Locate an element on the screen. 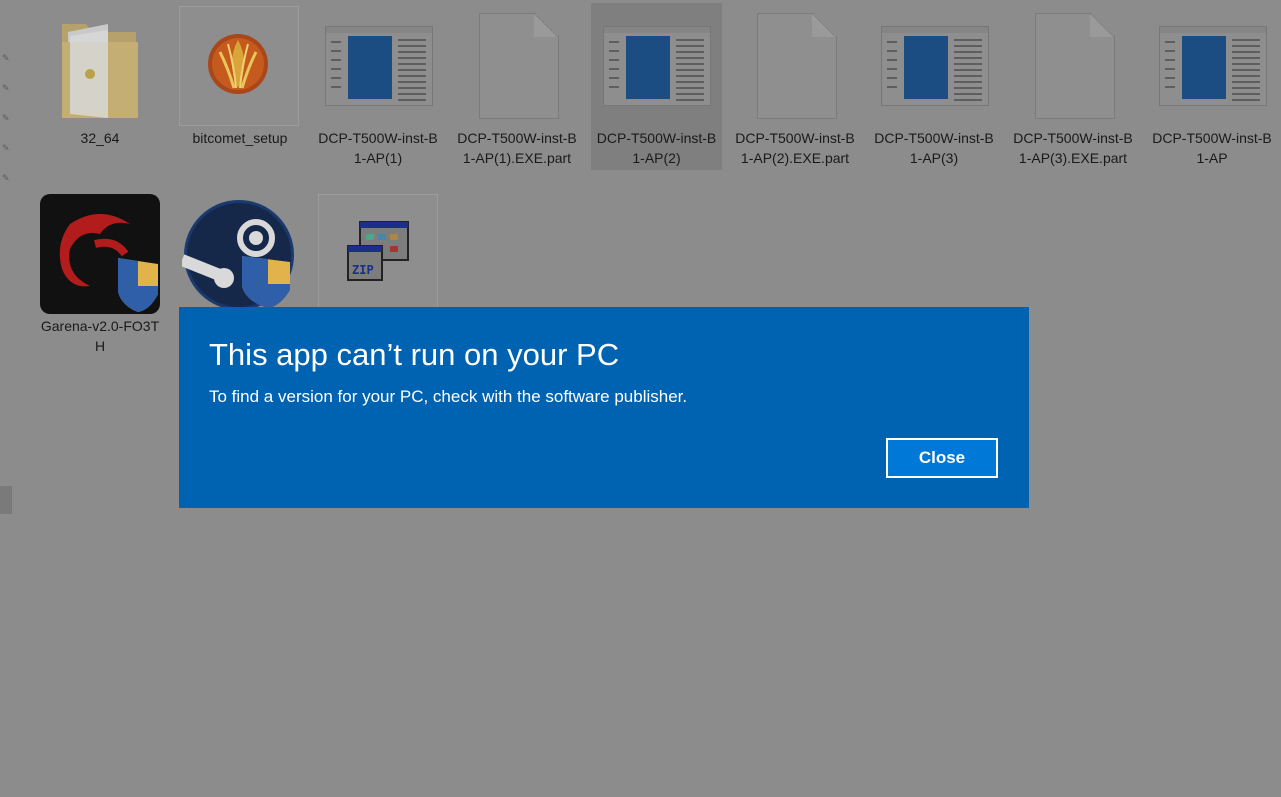 The image size is (1281, 797). file-item-exe: DCP-T500W-inst-B1-AP is located at coordinates (1212, 94).